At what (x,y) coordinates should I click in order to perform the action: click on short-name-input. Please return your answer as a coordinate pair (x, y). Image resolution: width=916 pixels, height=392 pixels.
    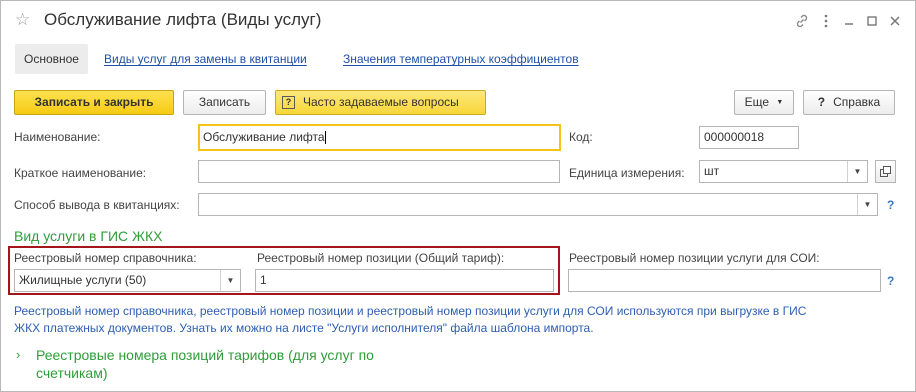
    Looking at the image, I should click on (379, 171).